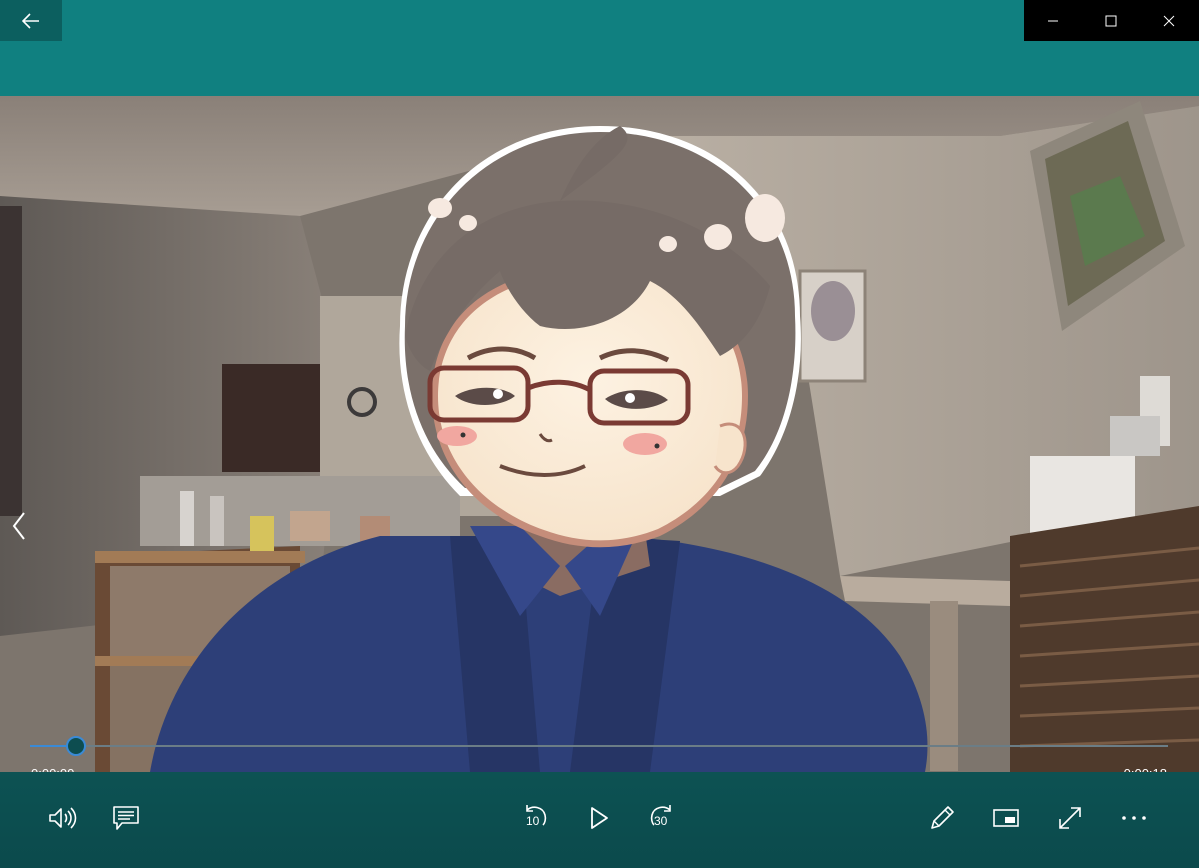  I want to click on chevron-left-icon, so click(18, 526).